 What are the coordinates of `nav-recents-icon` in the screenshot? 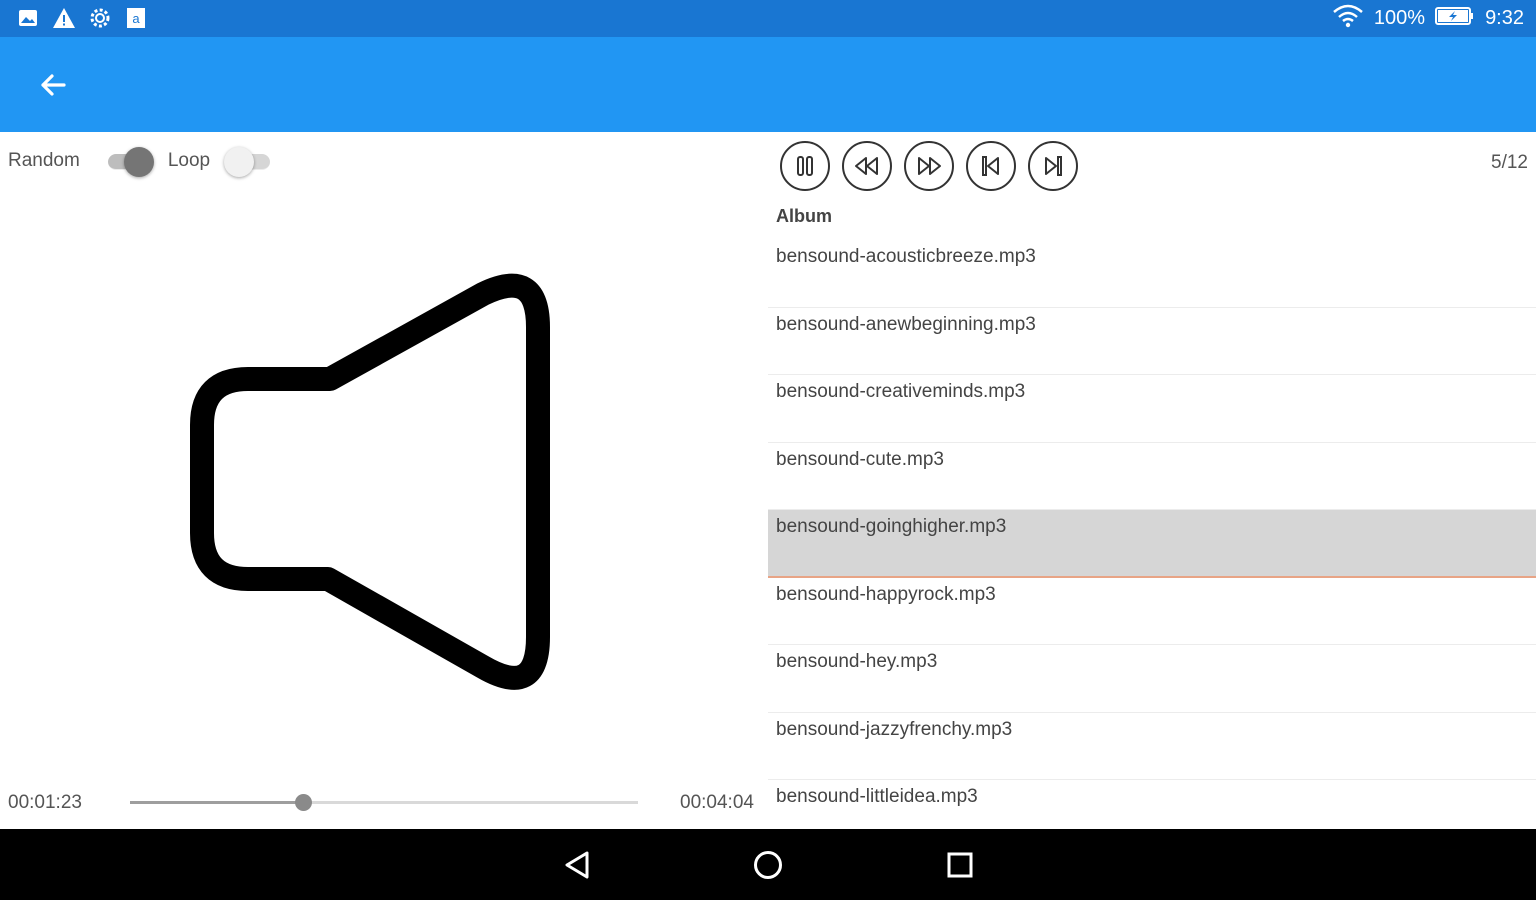 It's located at (960, 865).